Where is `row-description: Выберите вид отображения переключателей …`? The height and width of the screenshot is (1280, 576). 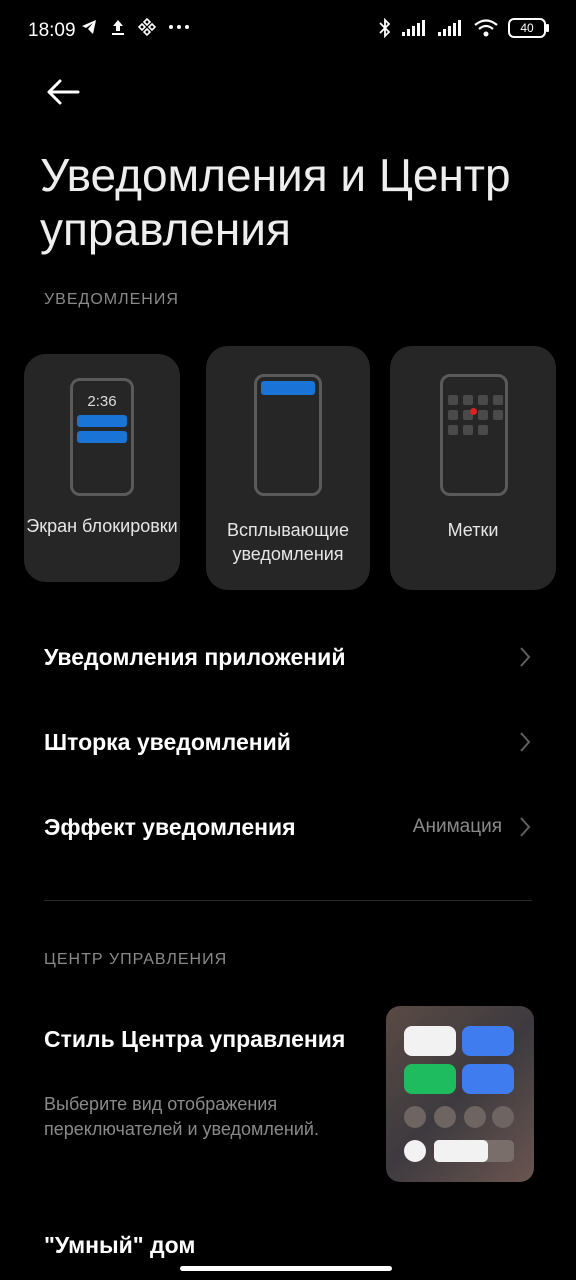
row-description: Выберите вид отображения переключателей … is located at coordinates (181, 1116).